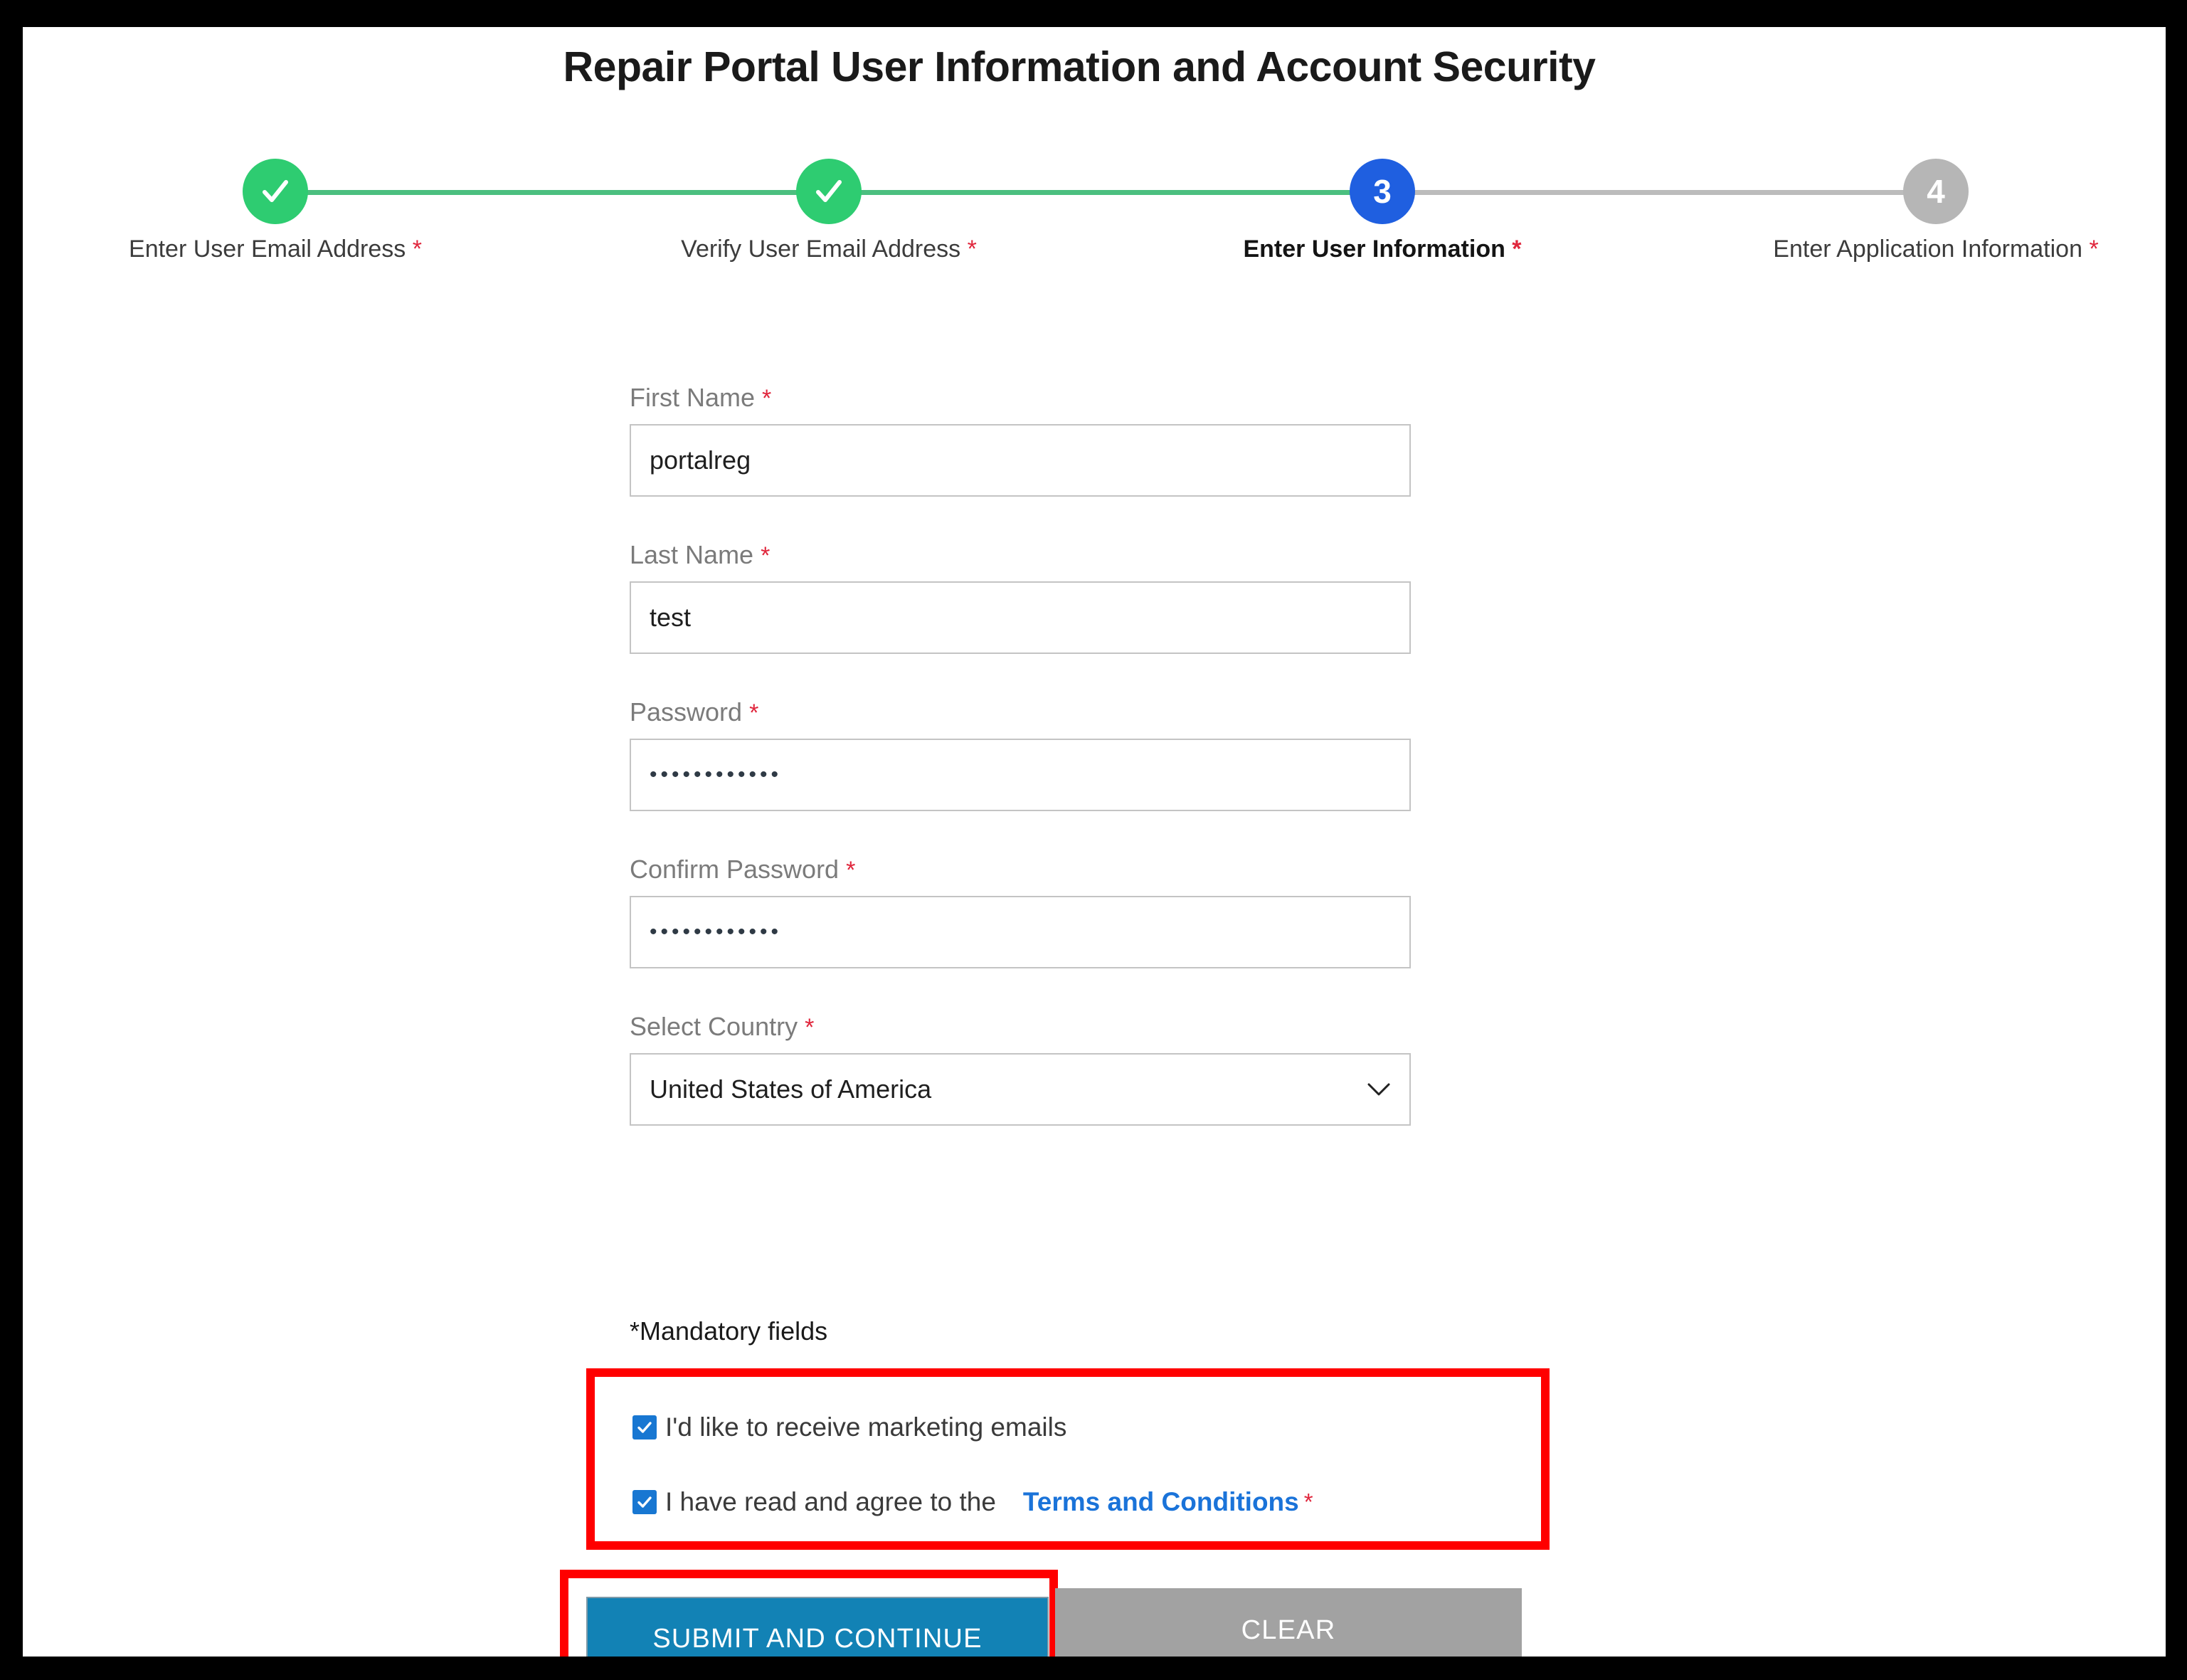  I want to click on country-label: Select Country *, so click(1021, 1027).